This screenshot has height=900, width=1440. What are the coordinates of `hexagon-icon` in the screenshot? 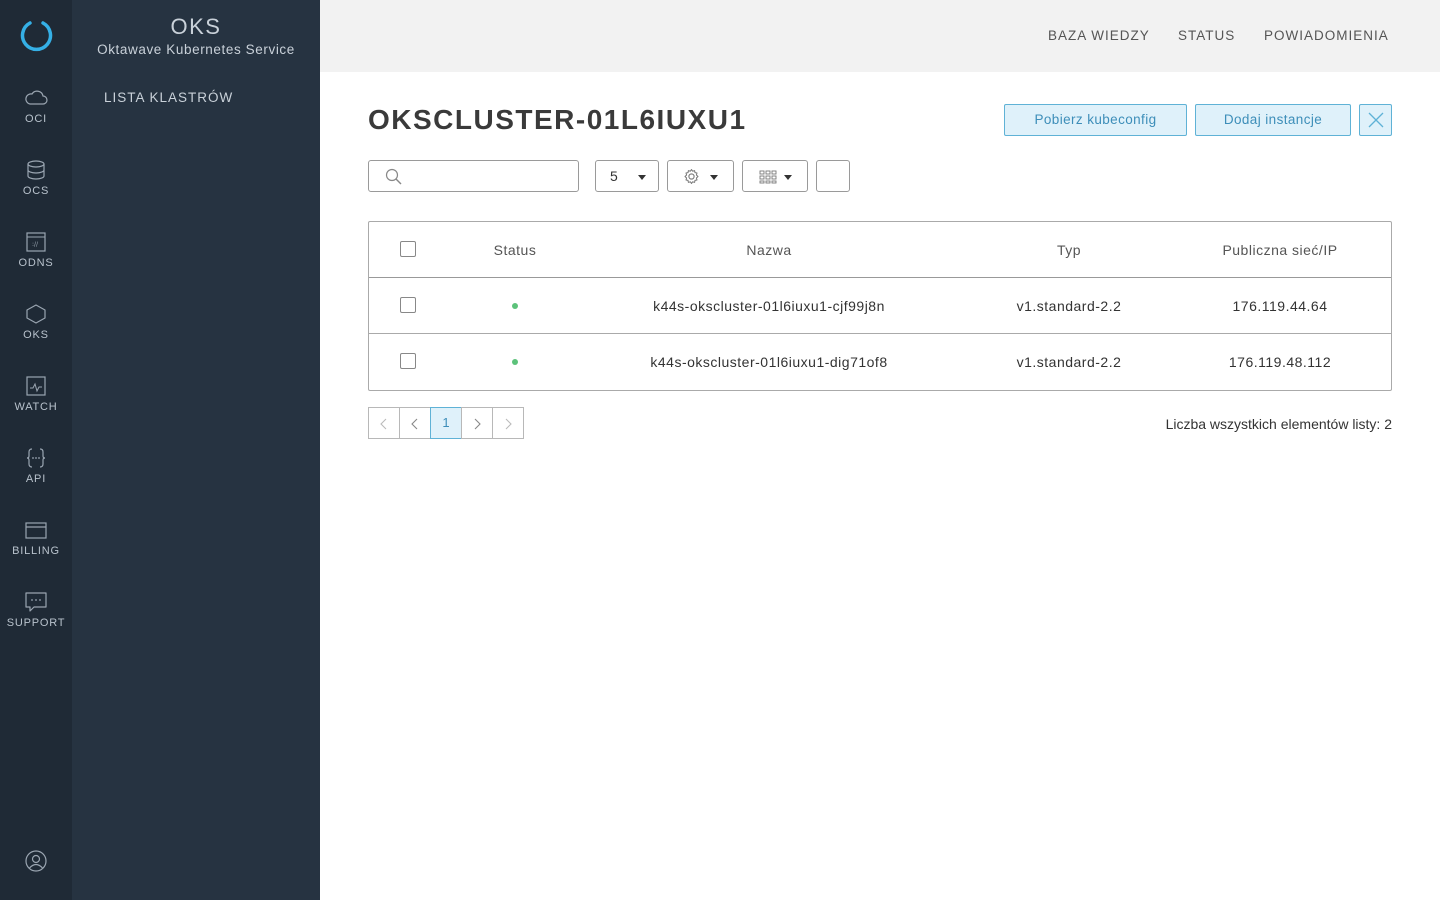 It's located at (36, 314).